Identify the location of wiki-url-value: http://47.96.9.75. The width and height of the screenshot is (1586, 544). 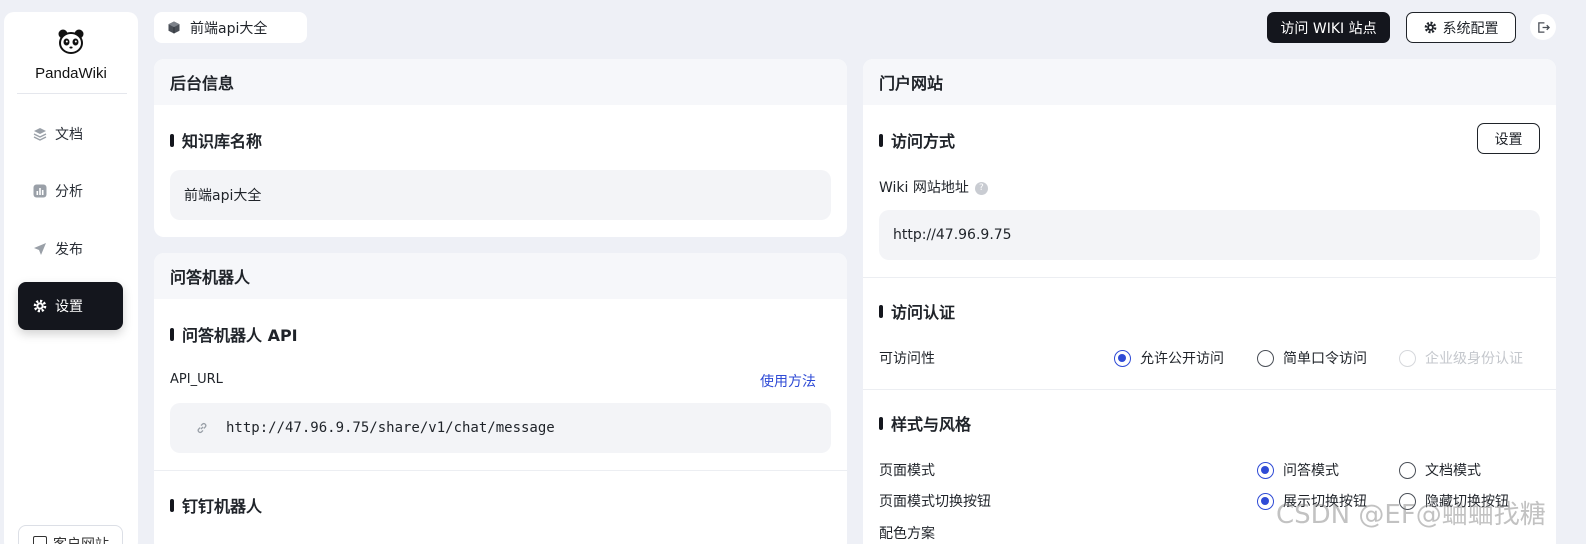
(952, 235).